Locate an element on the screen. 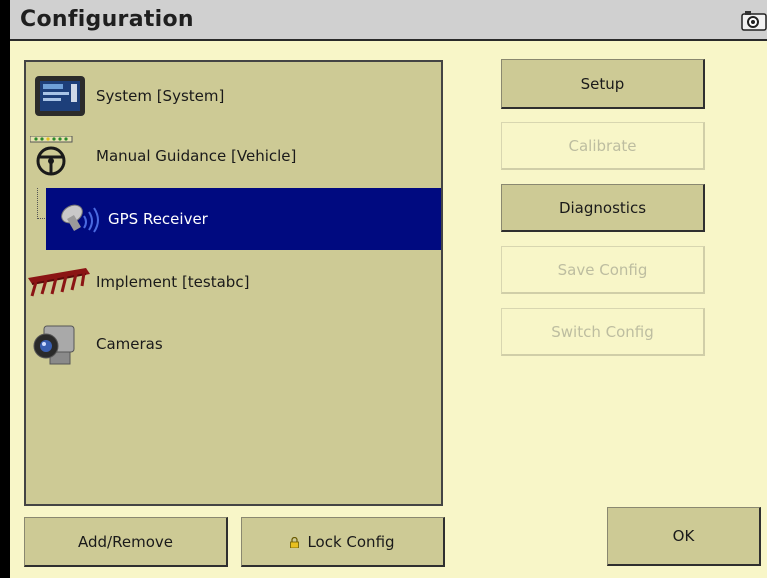 The image size is (767, 578). diagnostics-button: Diagnostics is located at coordinates (603, 208).